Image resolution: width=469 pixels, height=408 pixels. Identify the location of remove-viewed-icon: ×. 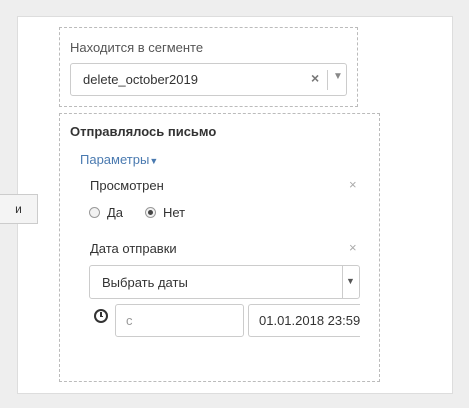
(353, 184).